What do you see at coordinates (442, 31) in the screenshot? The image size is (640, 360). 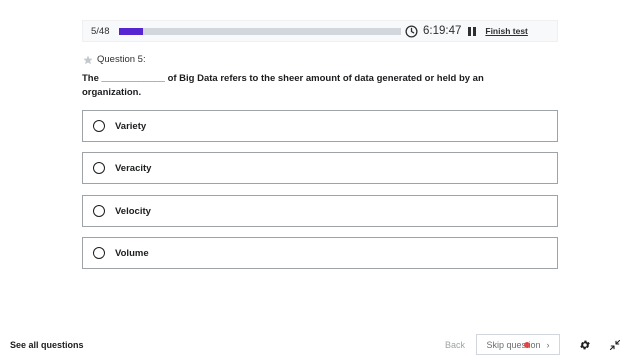 I see `timer-text: 6:19:47` at bounding box center [442, 31].